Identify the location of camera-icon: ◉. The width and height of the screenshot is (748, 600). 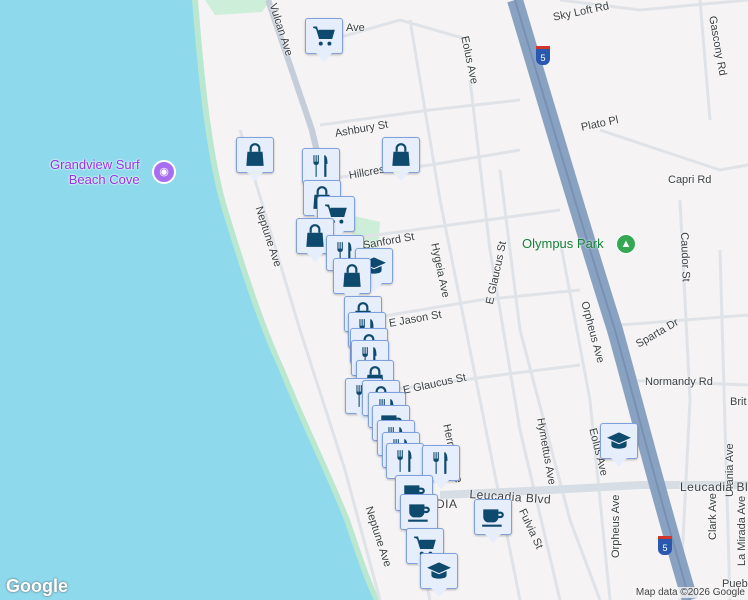
(164, 172).